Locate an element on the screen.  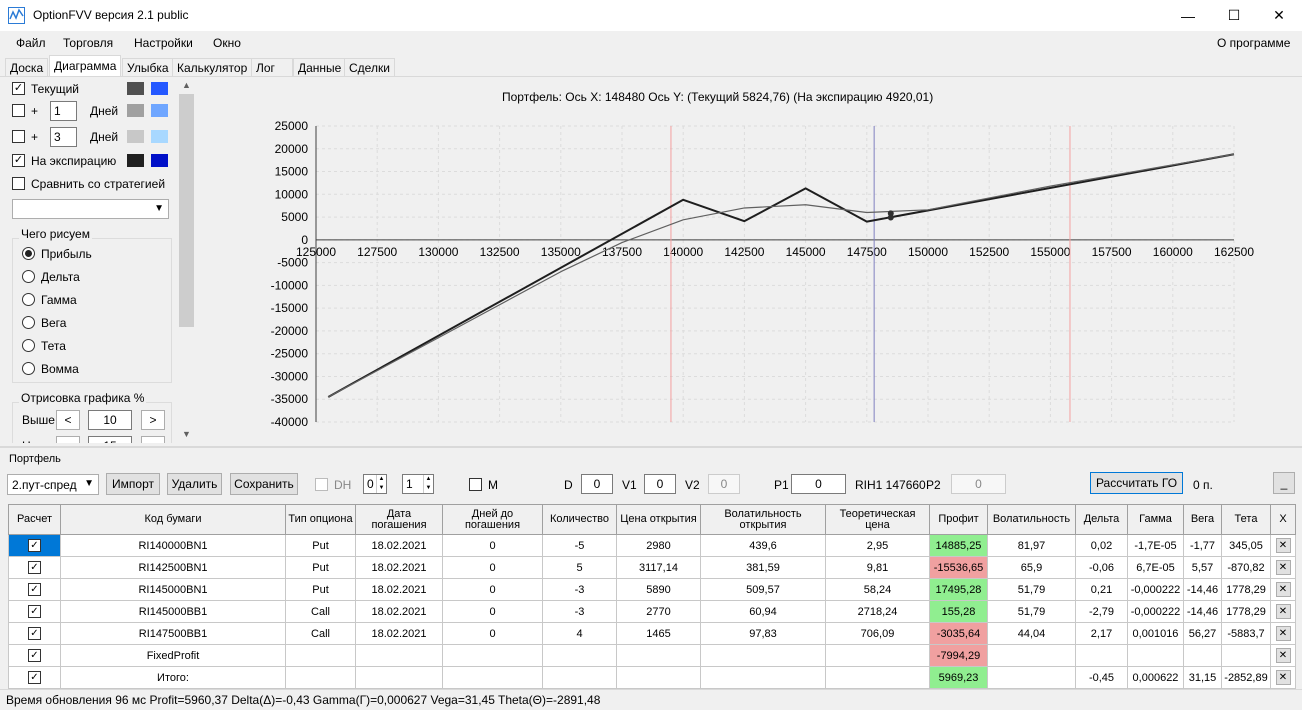
scroll-up-icon: ▲ is located at coordinates (186, 85).